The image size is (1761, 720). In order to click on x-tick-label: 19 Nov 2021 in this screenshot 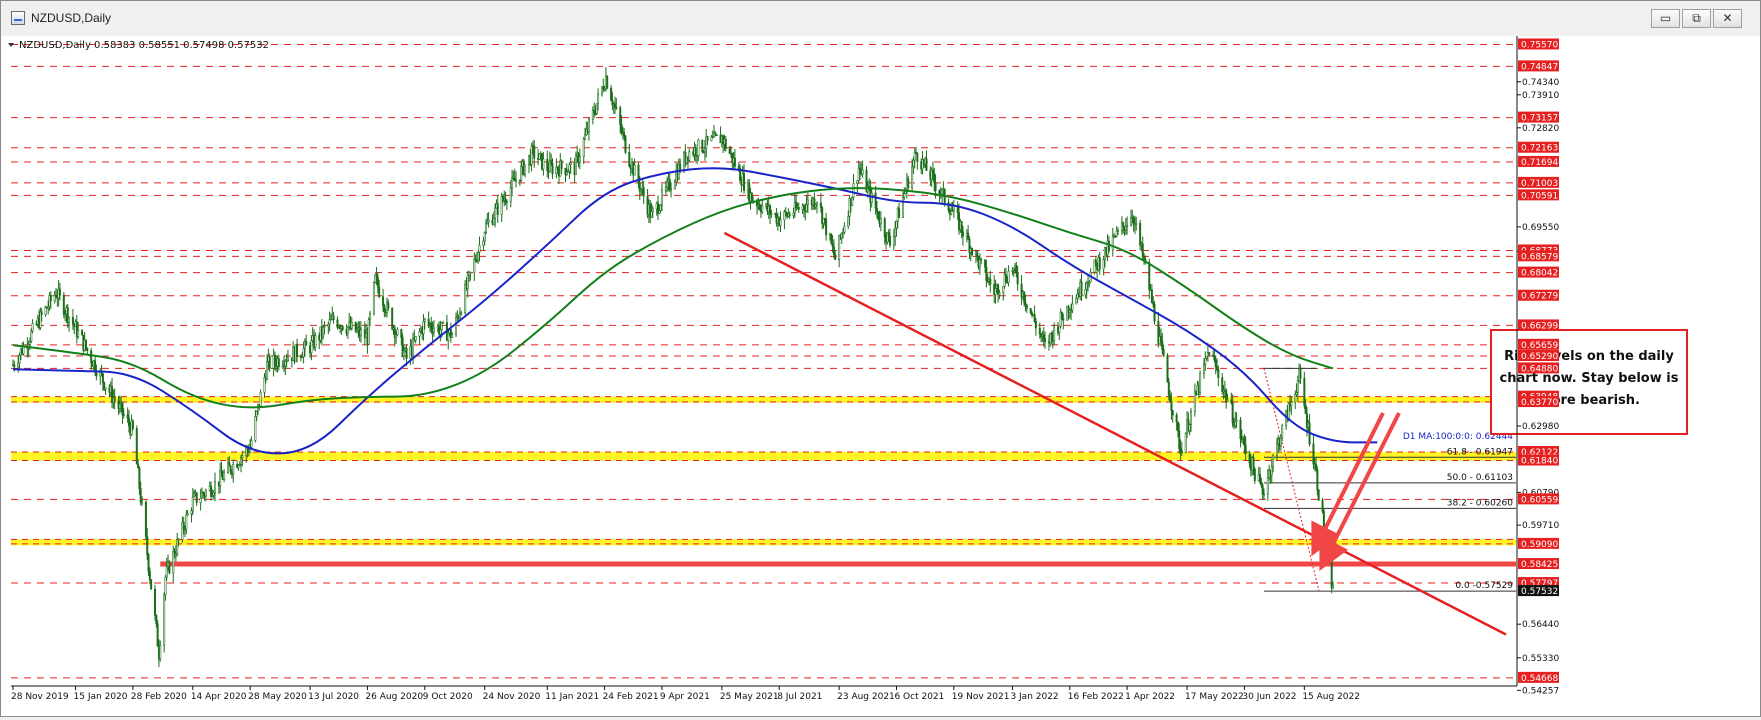, I will do `click(981, 697)`.